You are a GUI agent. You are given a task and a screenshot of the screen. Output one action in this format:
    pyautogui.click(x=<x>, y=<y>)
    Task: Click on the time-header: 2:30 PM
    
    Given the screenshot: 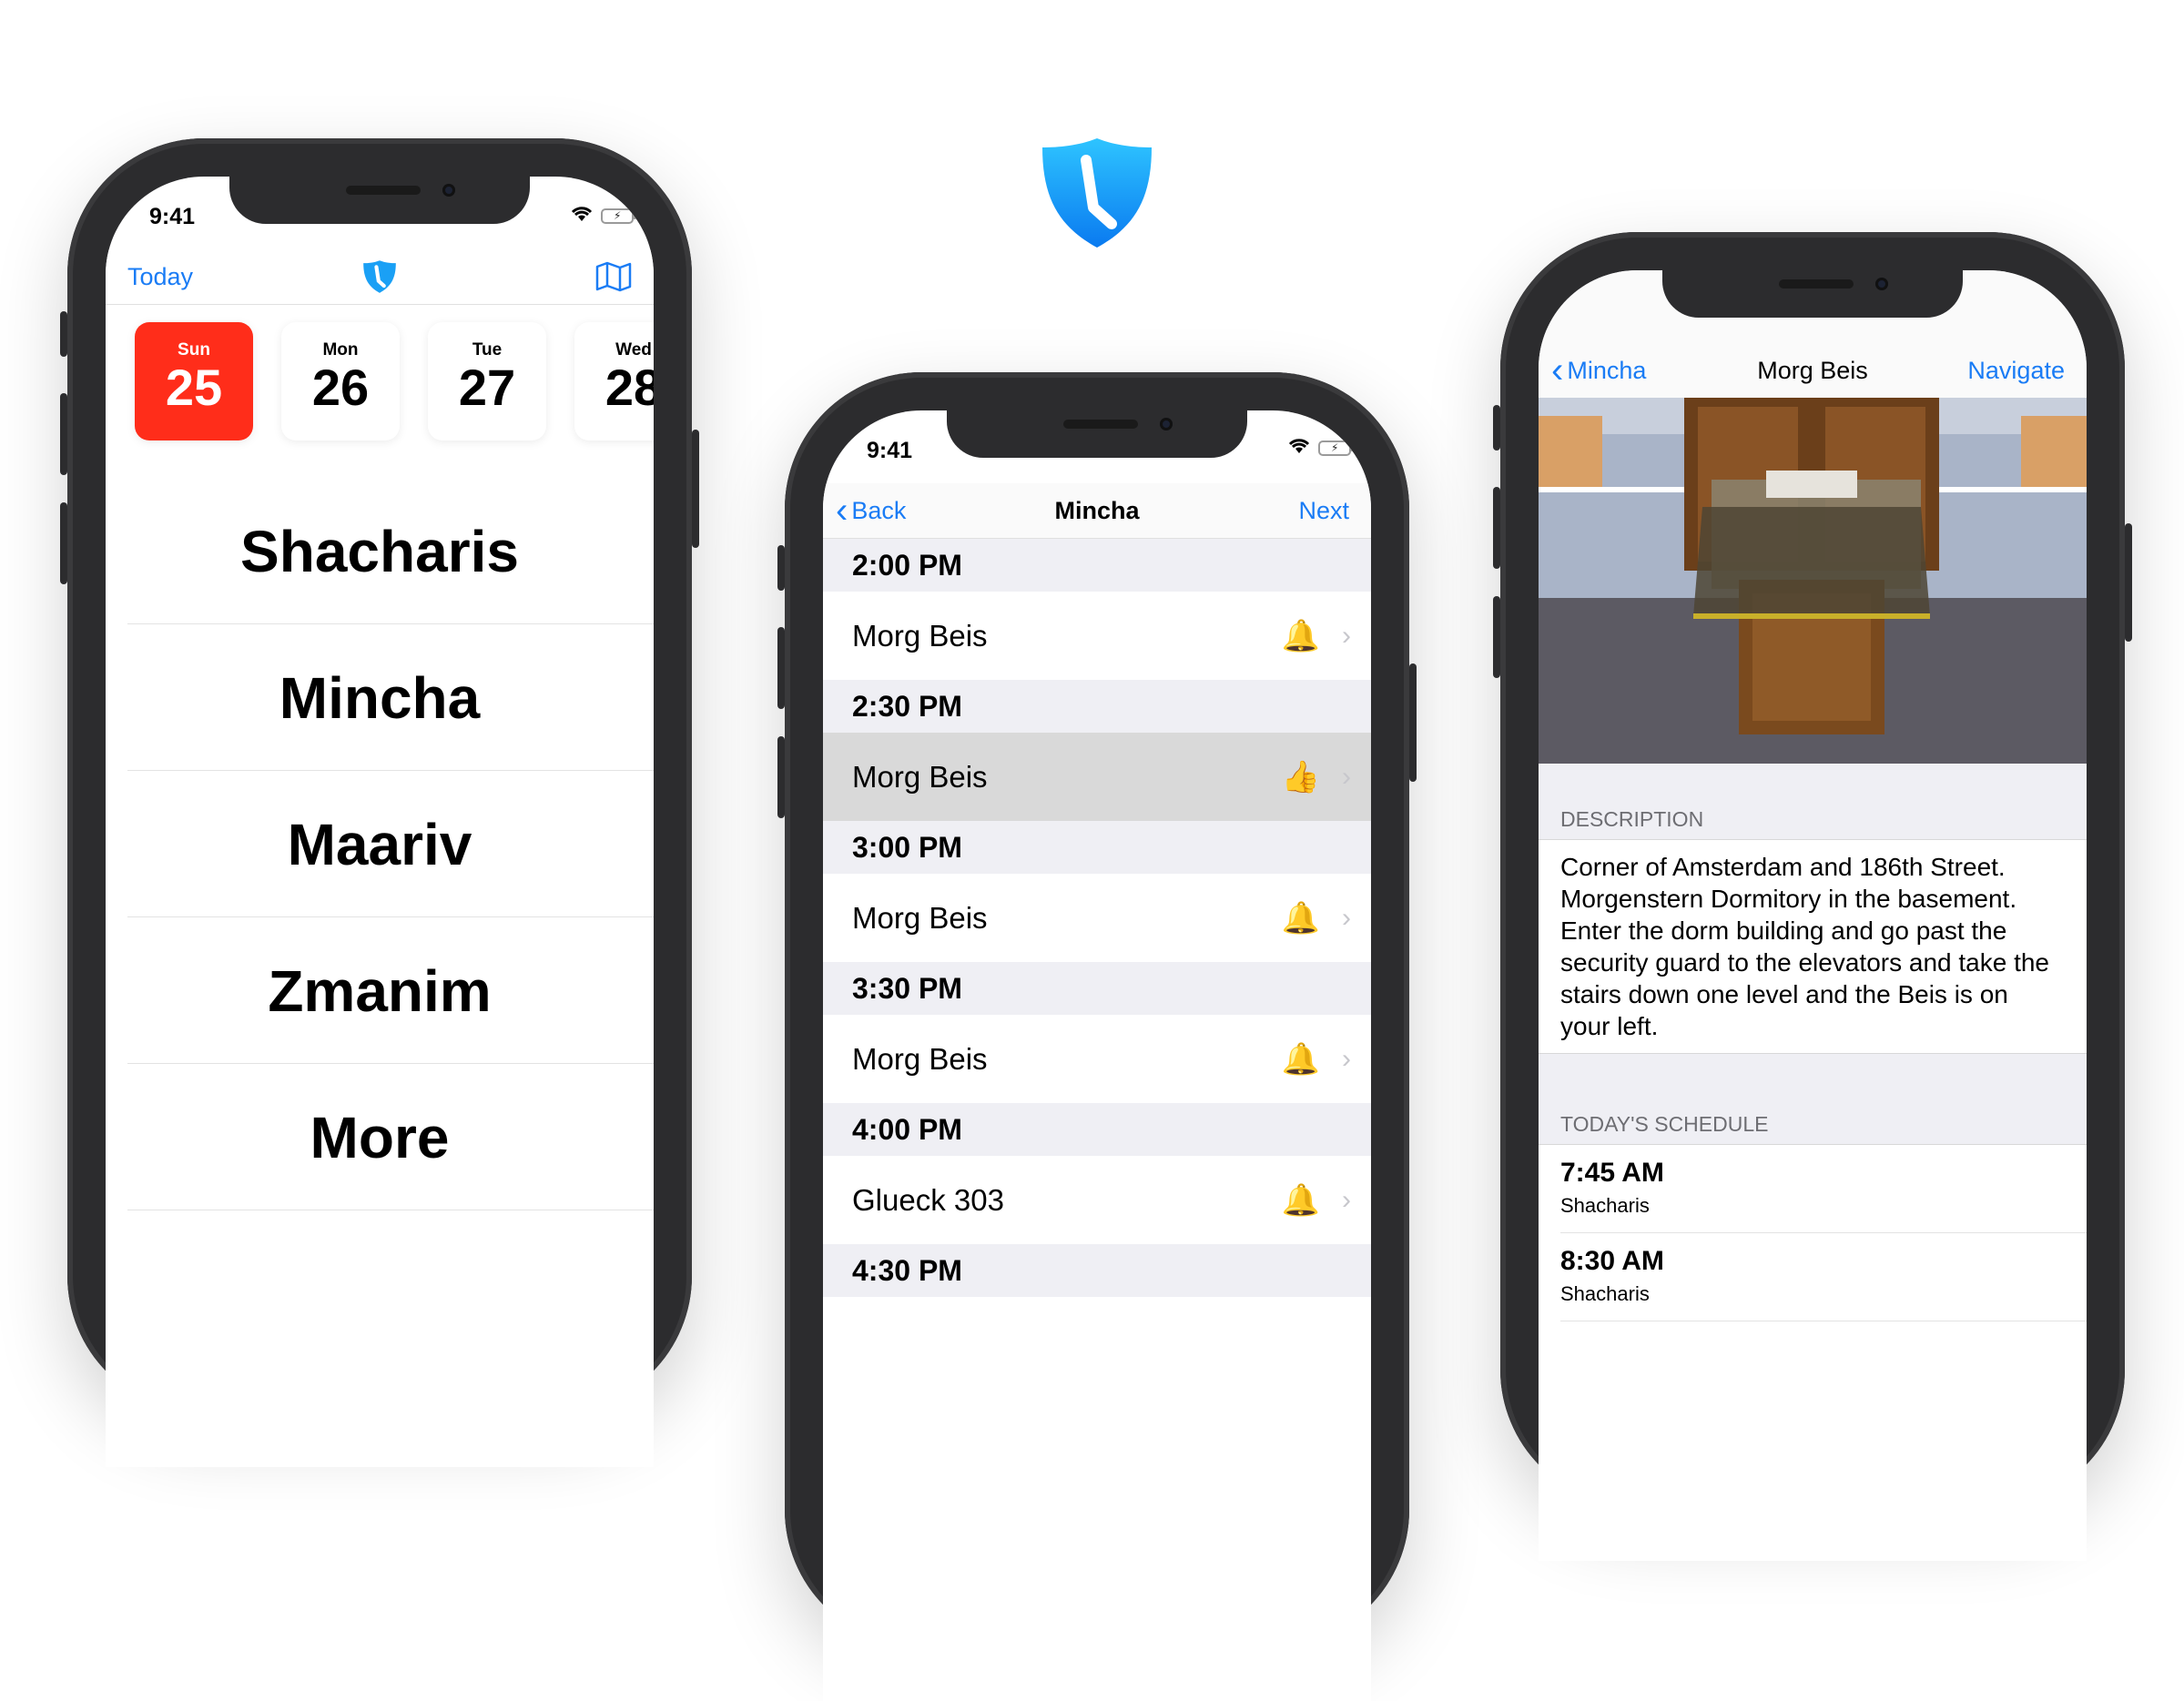 What is the action you would take?
    pyautogui.click(x=1097, y=706)
    